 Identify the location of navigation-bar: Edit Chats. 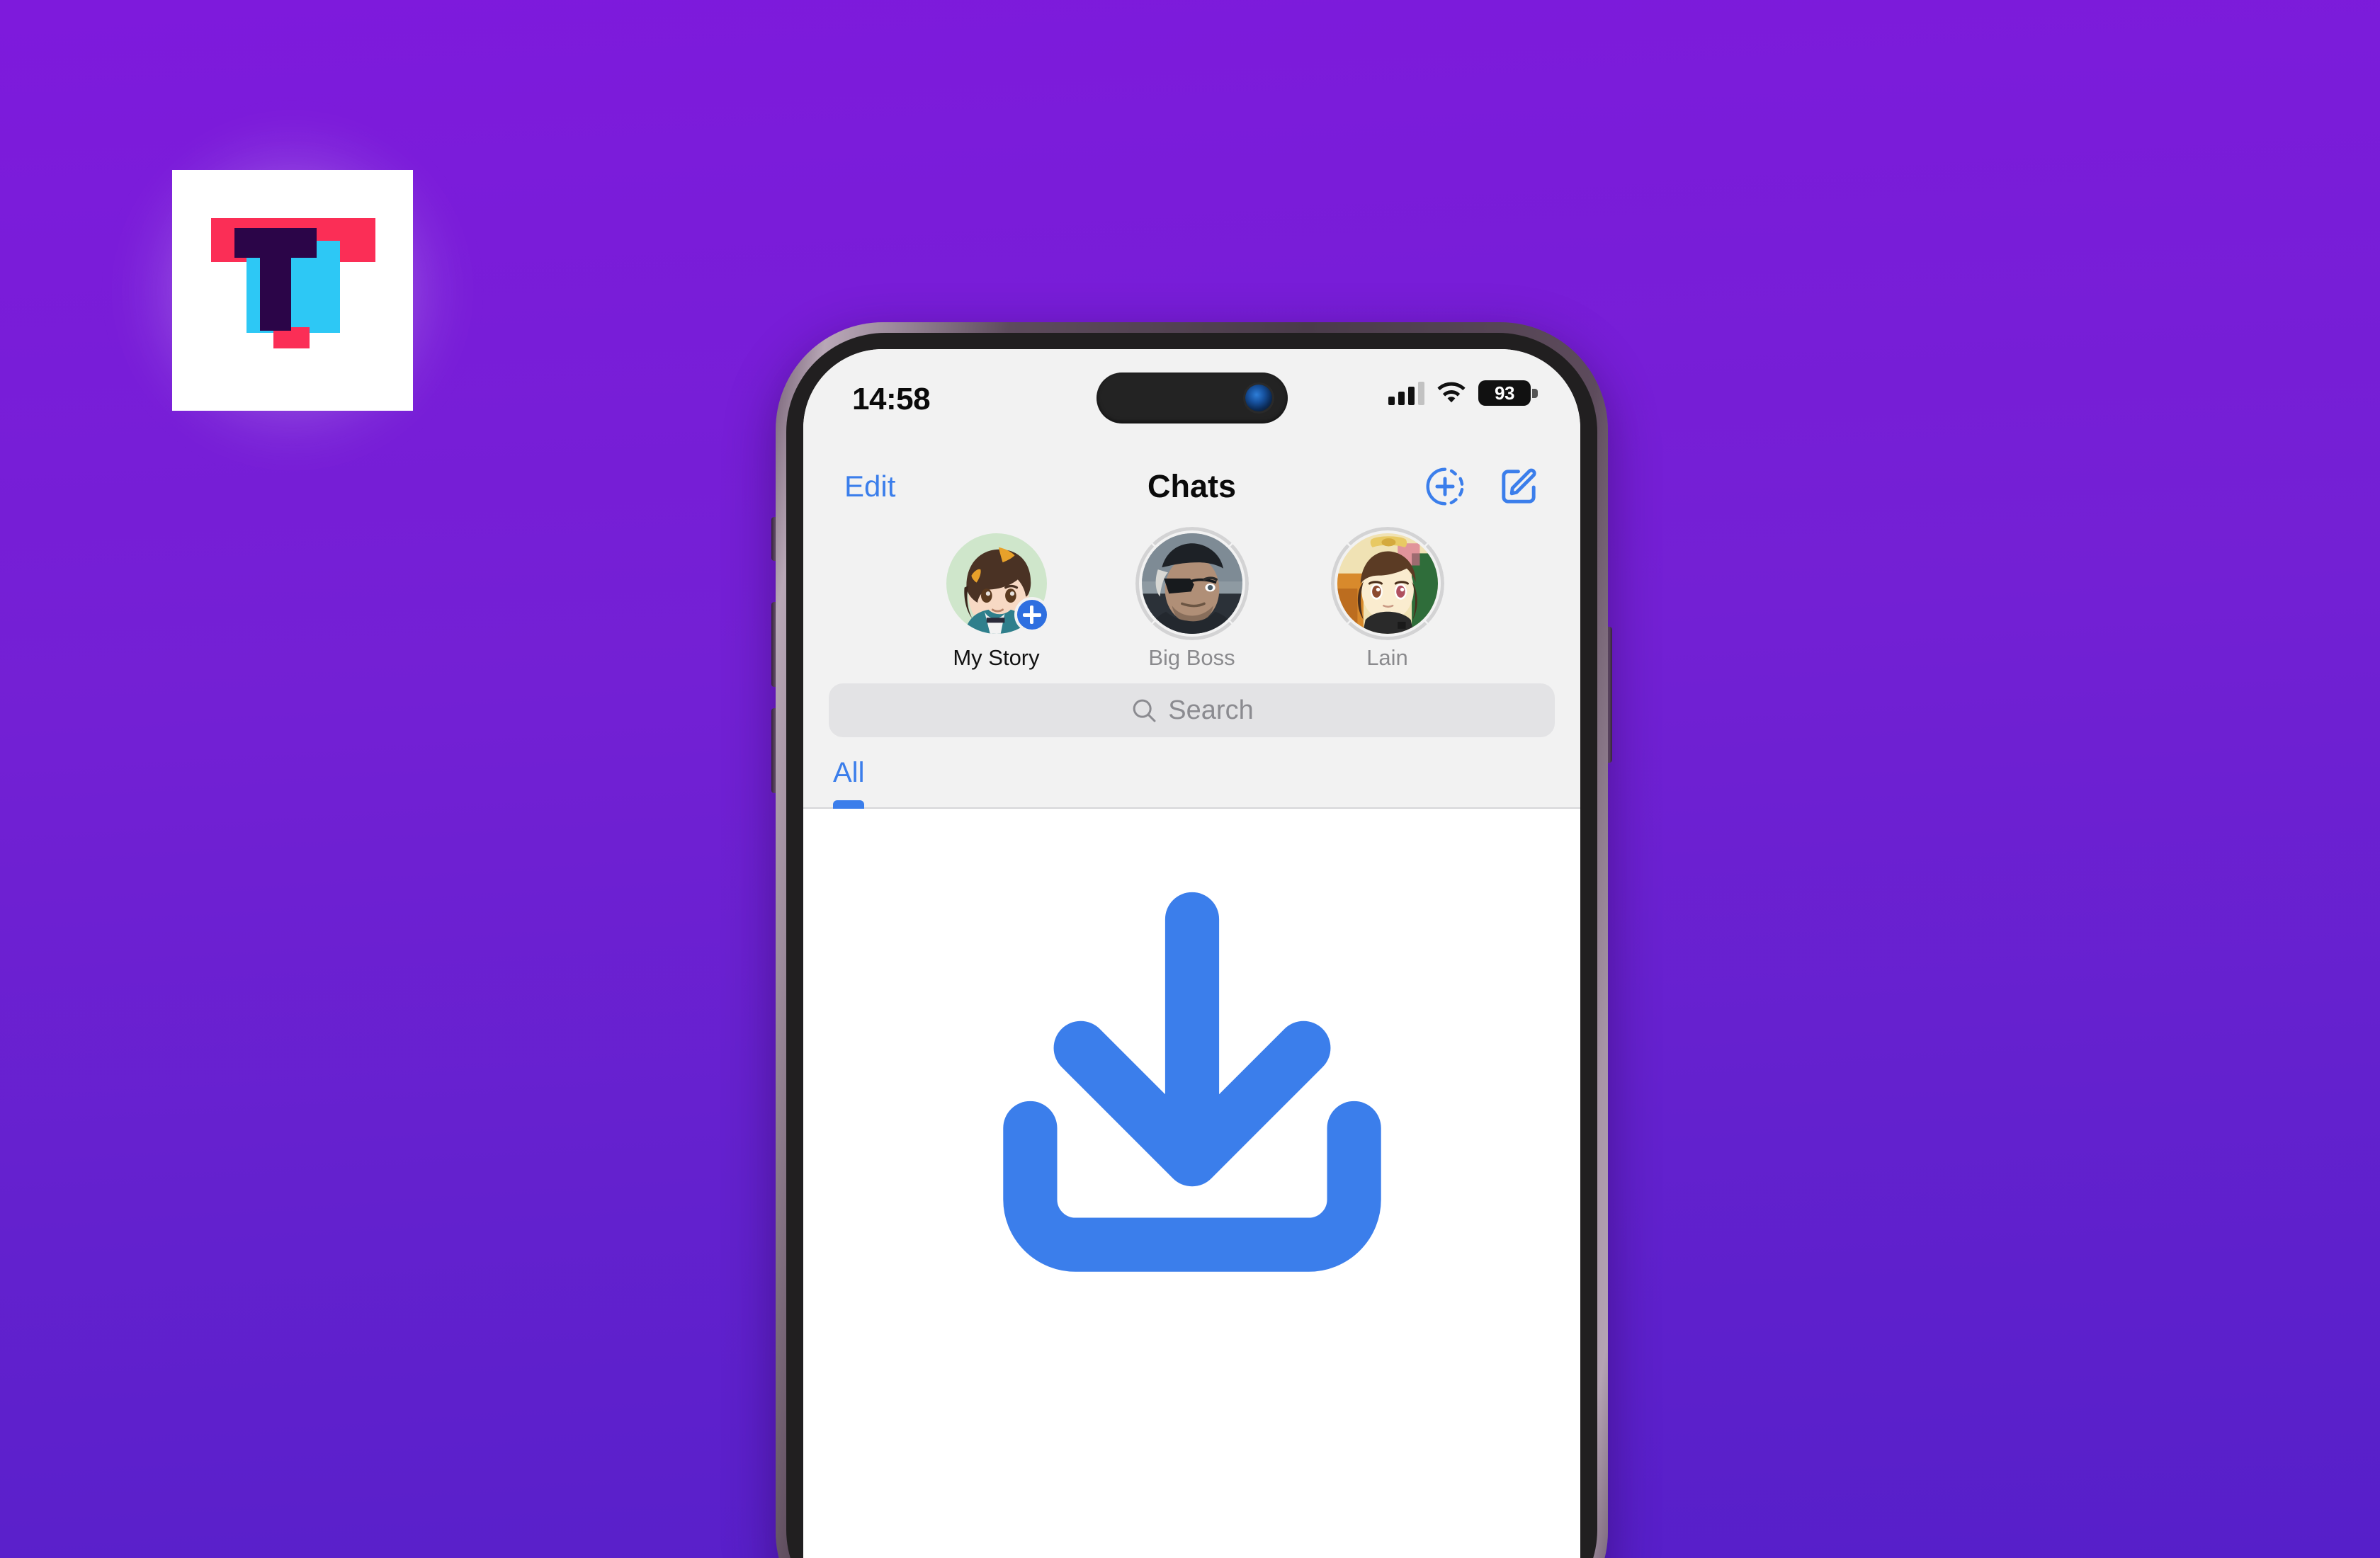
(1192, 486).